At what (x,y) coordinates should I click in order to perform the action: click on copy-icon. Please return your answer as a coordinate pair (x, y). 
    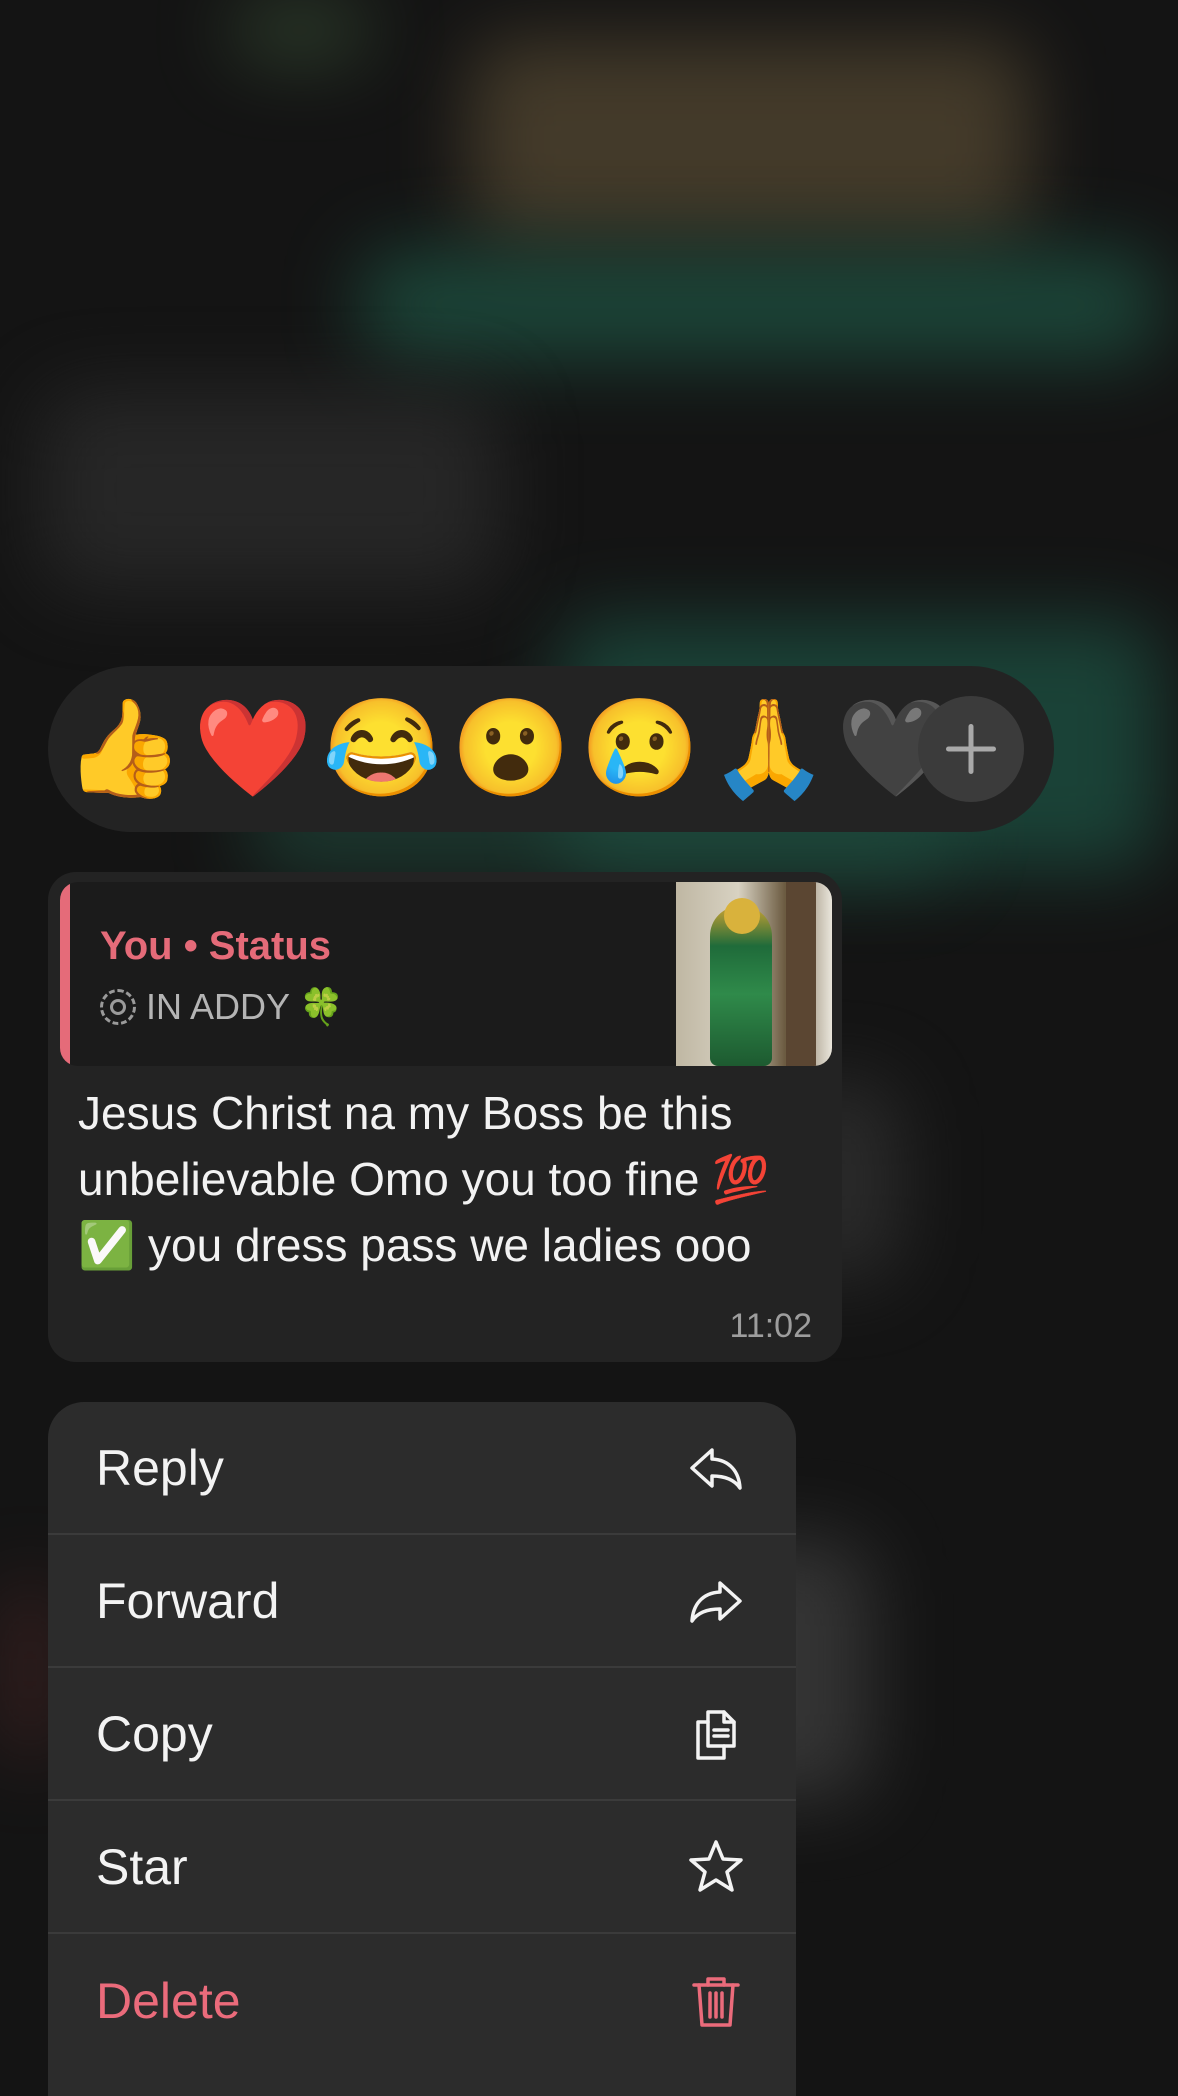
    Looking at the image, I should click on (716, 1734).